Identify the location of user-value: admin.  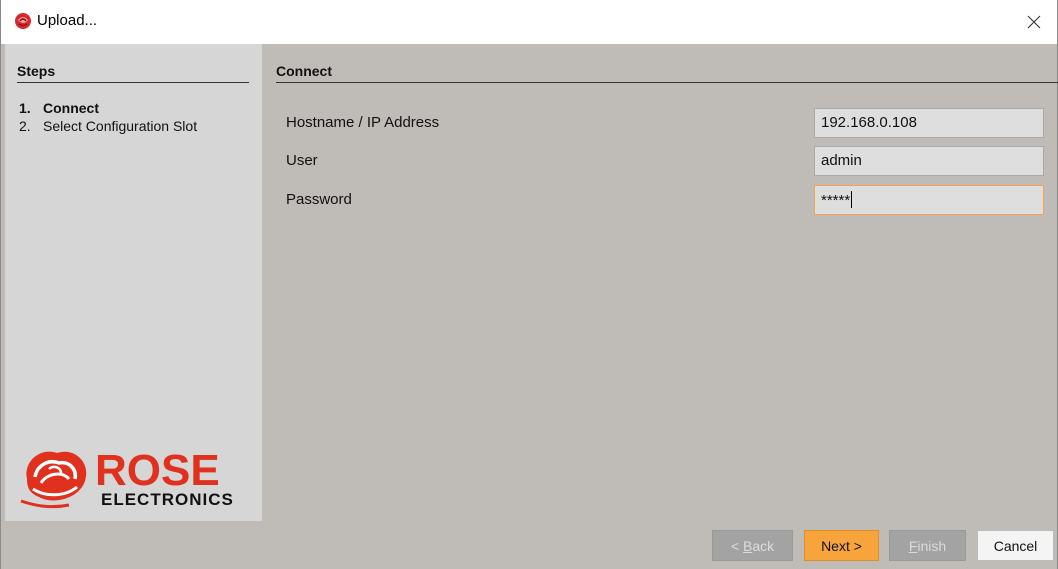
(841, 160).